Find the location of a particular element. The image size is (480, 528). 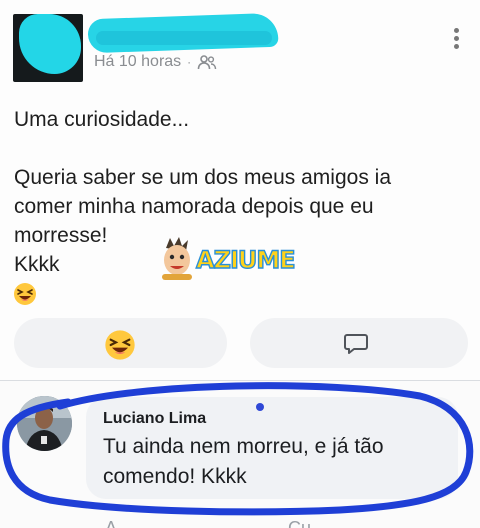

watermark-text: AZIUME is located at coordinates (245, 259).